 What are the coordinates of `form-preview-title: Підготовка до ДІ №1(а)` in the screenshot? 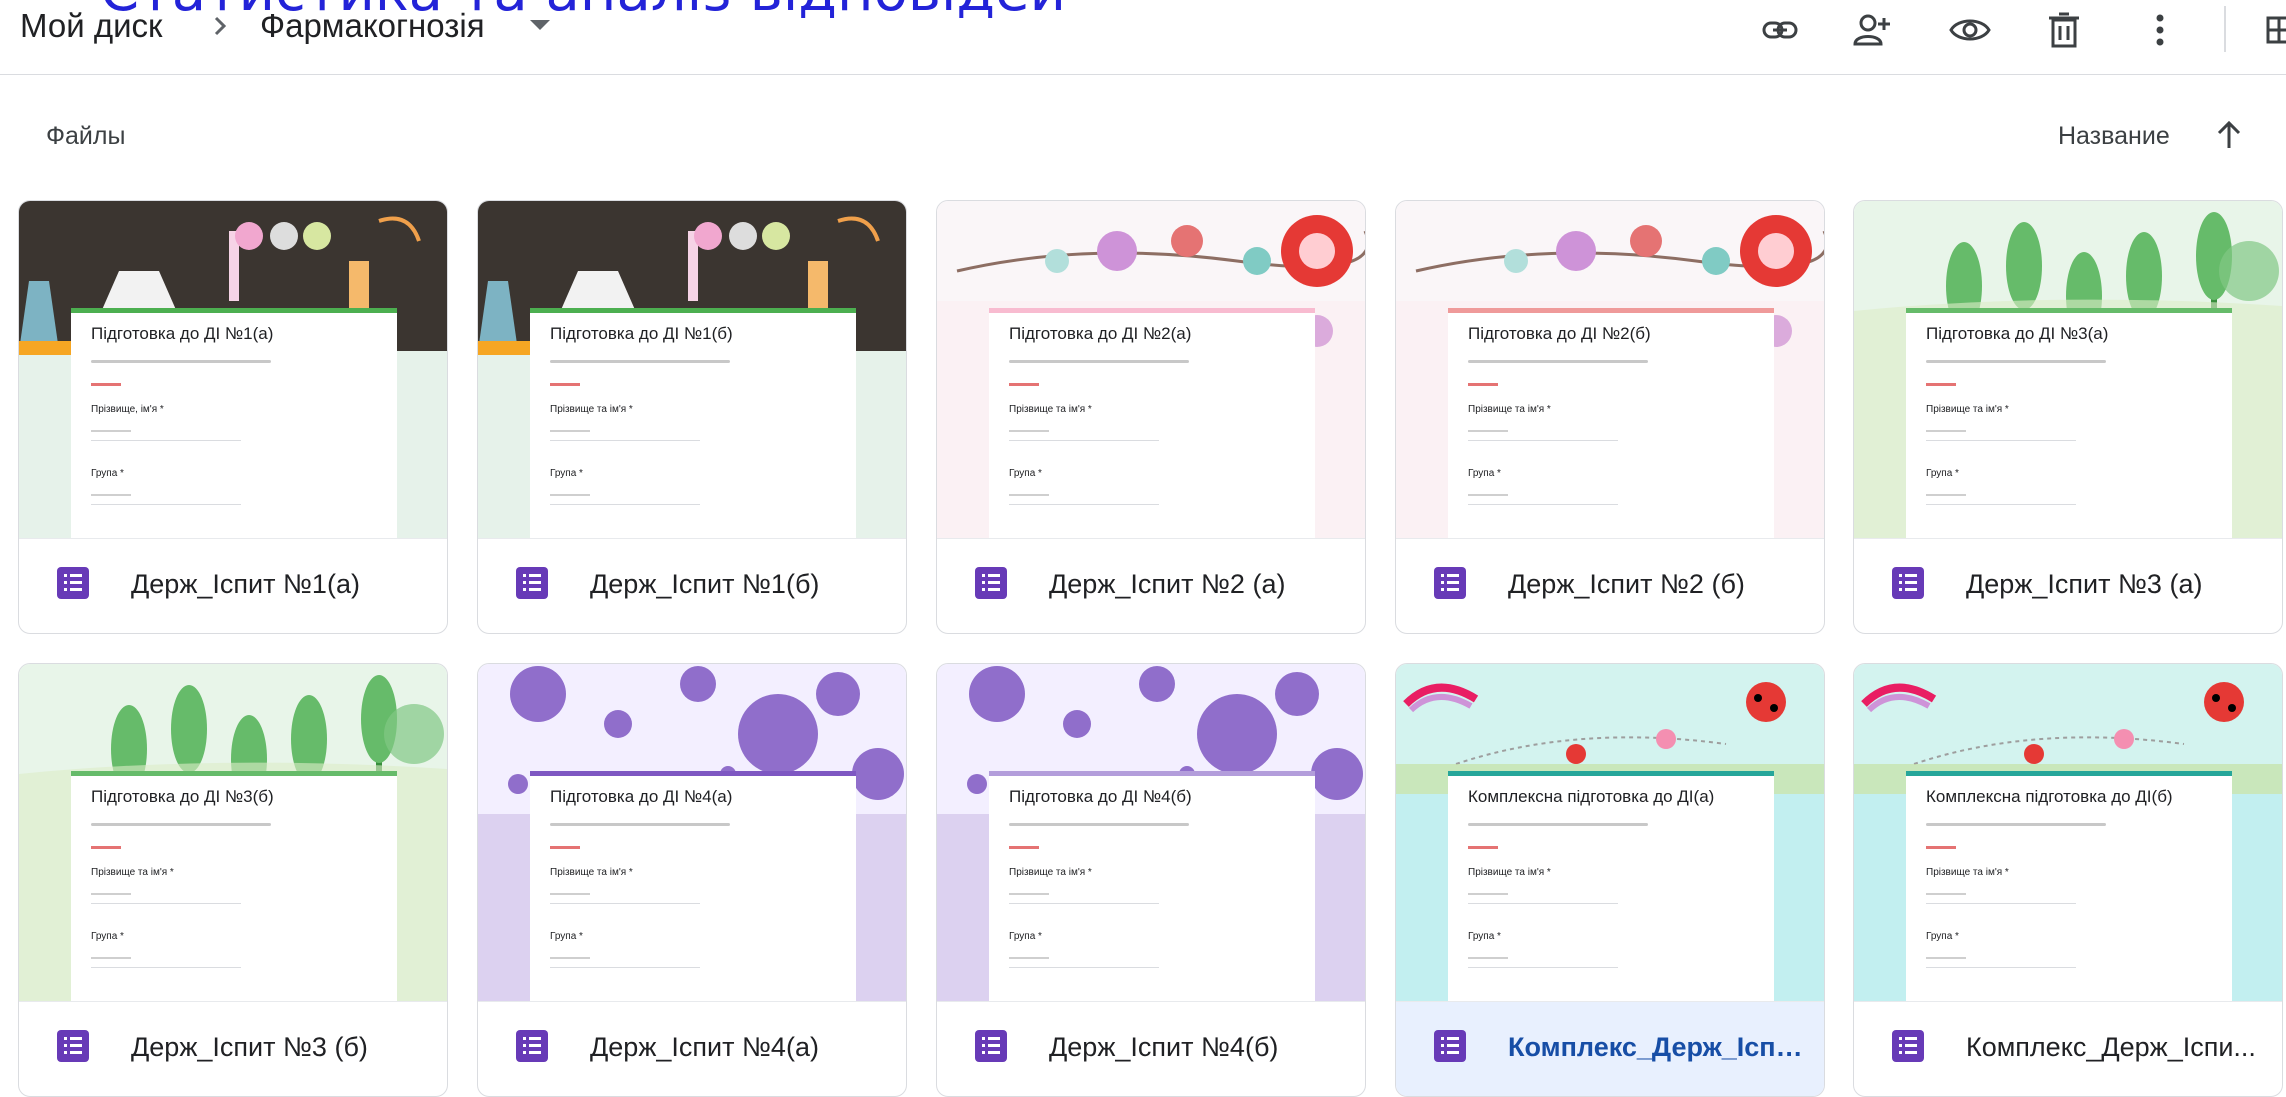 It's located at (182, 333).